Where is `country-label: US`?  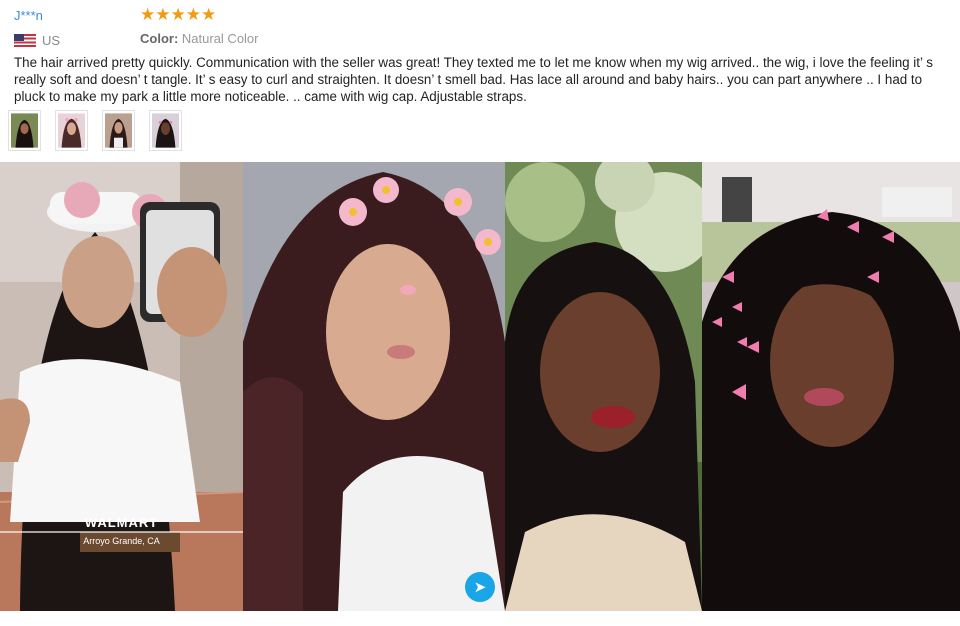 country-label: US is located at coordinates (51, 40).